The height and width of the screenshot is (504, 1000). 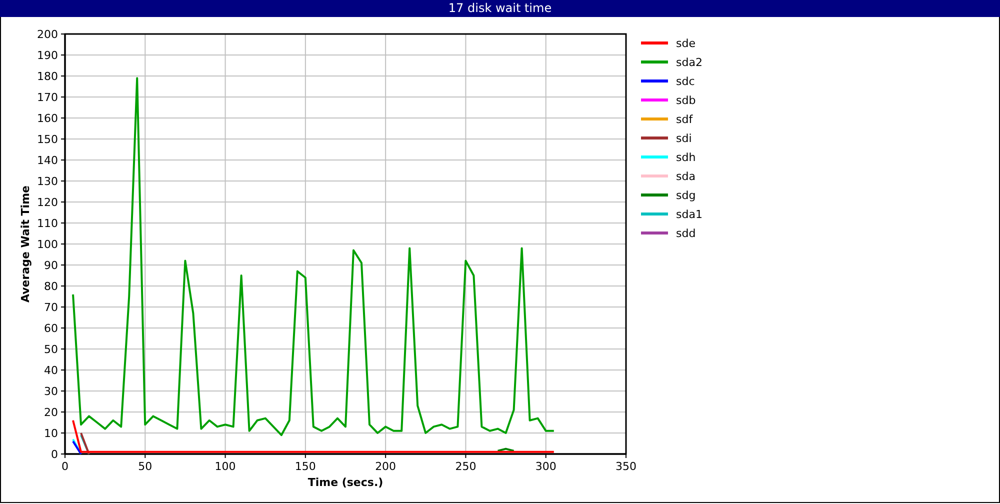 I want to click on y-tick-label: 70, so click(x=51, y=307).